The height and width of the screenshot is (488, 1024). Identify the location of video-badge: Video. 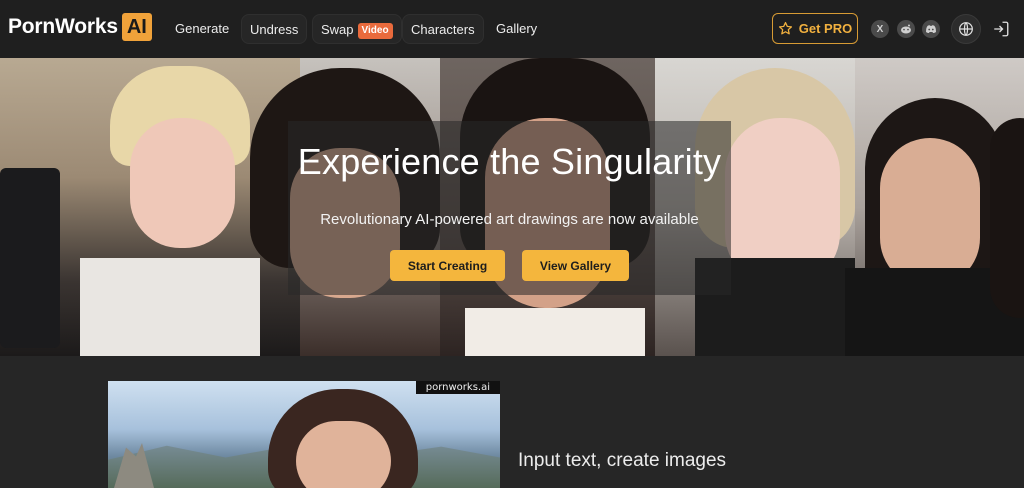
(375, 31).